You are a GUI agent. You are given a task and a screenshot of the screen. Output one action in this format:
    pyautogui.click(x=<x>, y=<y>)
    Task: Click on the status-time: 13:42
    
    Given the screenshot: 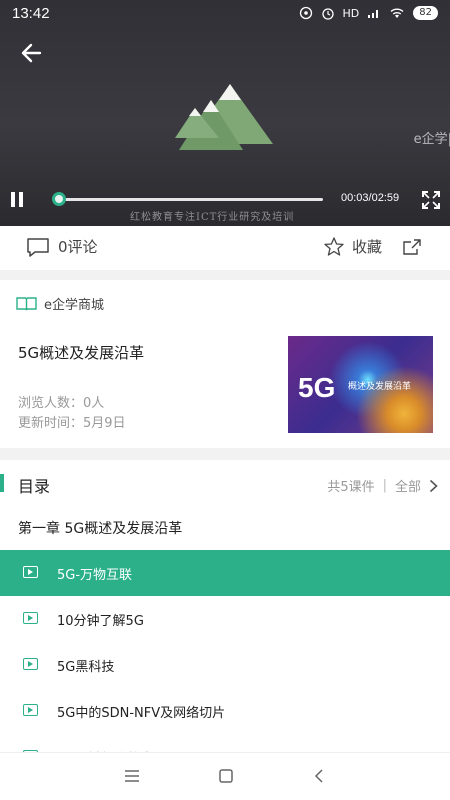 What is the action you would take?
    pyautogui.click(x=31, y=13)
    